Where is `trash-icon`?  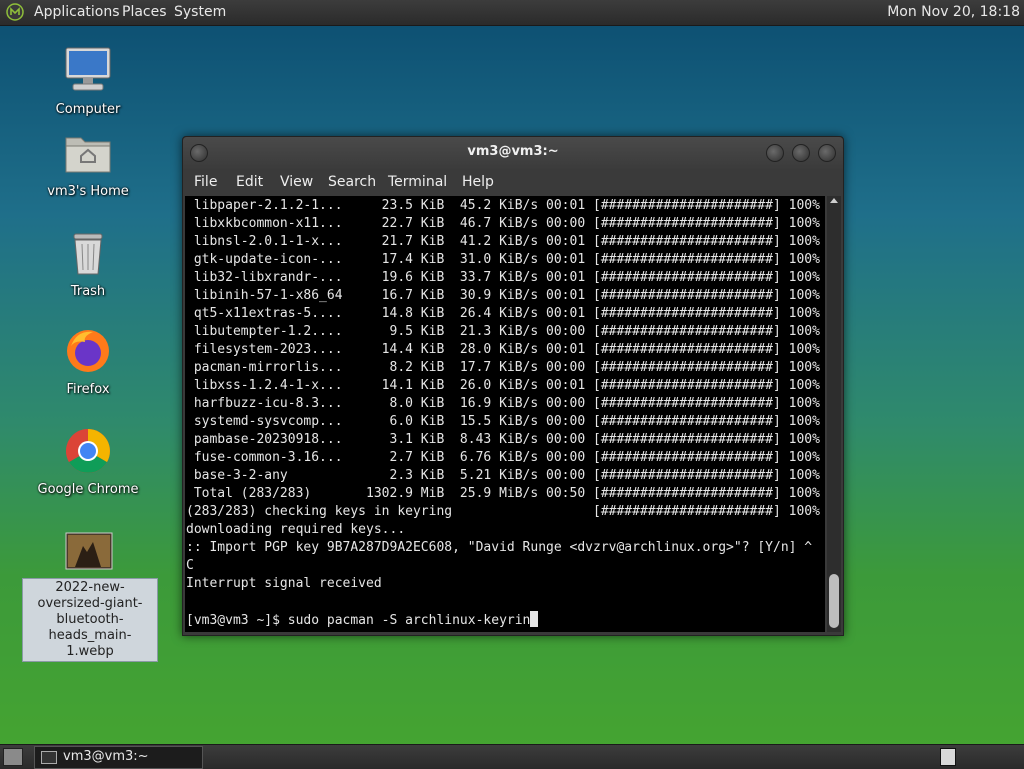
trash-icon is located at coordinates (88, 254).